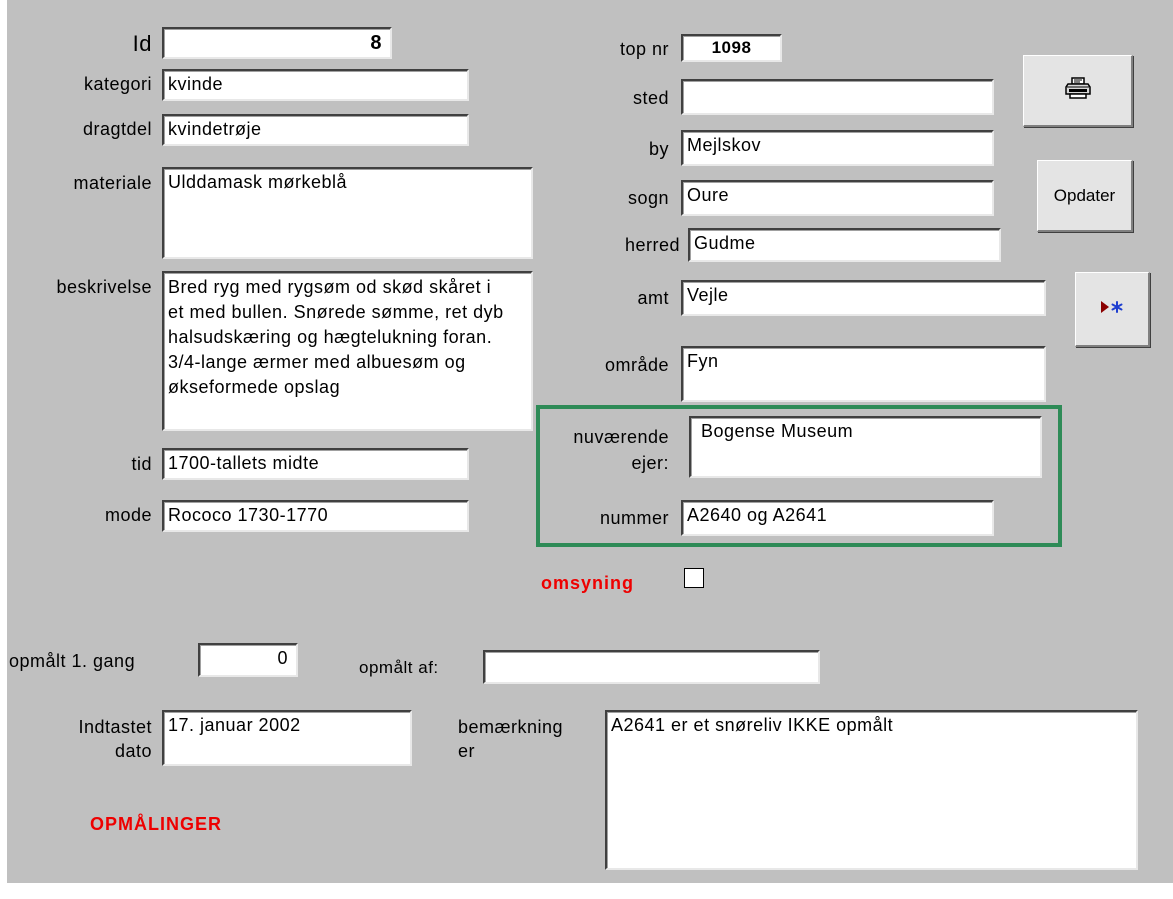 This screenshot has width=1173, height=899. Describe the element at coordinates (115, 727) in the screenshot. I see `indtastet-dato-label-line1: Indtastet` at that location.